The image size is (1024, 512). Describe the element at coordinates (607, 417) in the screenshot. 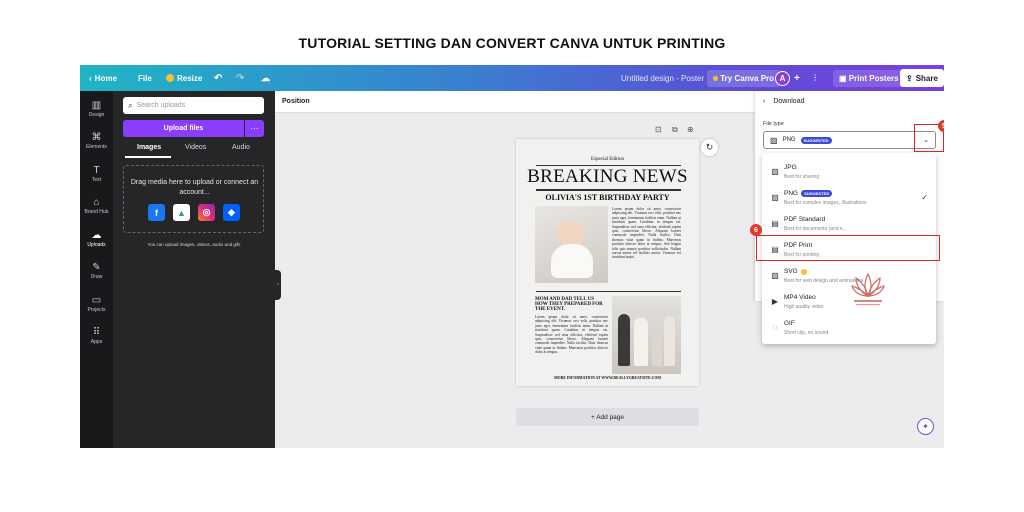

I see `add-page-button: + Add page` at that location.